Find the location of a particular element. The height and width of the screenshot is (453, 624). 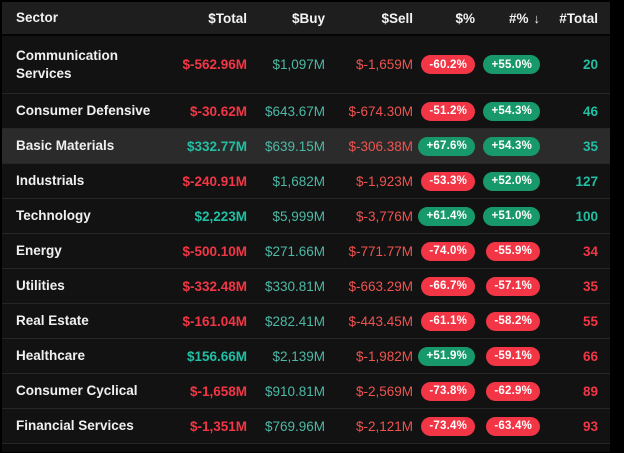

count-pct-cell: +55.0% is located at coordinates (507, 64).